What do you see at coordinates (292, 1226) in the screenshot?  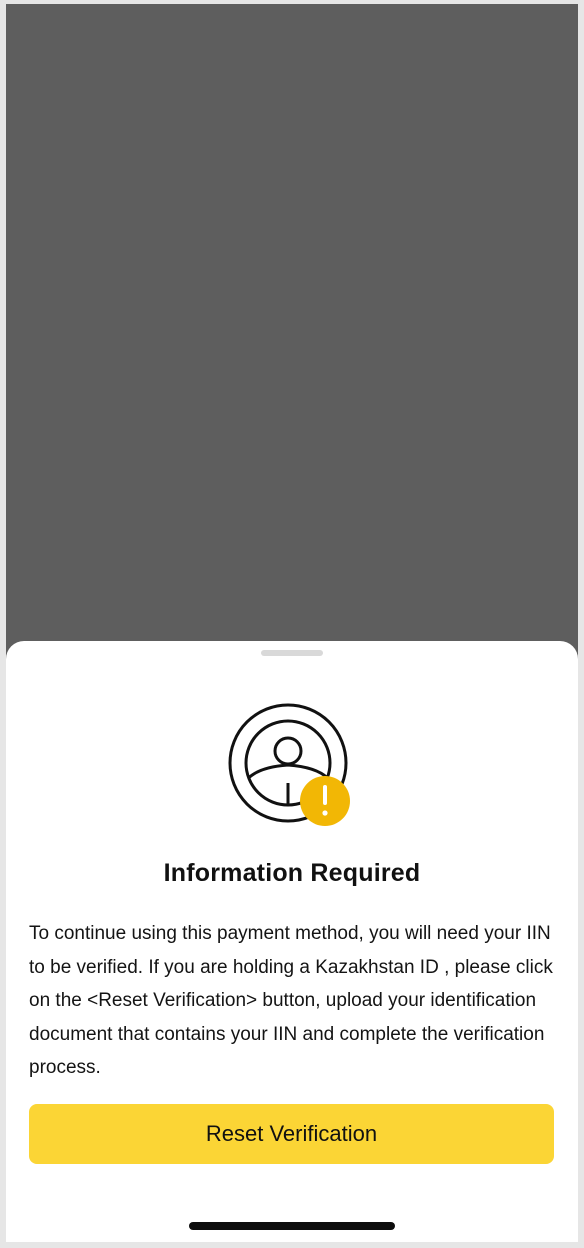 I see `home-indicator` at bounding box center [292, 1226].